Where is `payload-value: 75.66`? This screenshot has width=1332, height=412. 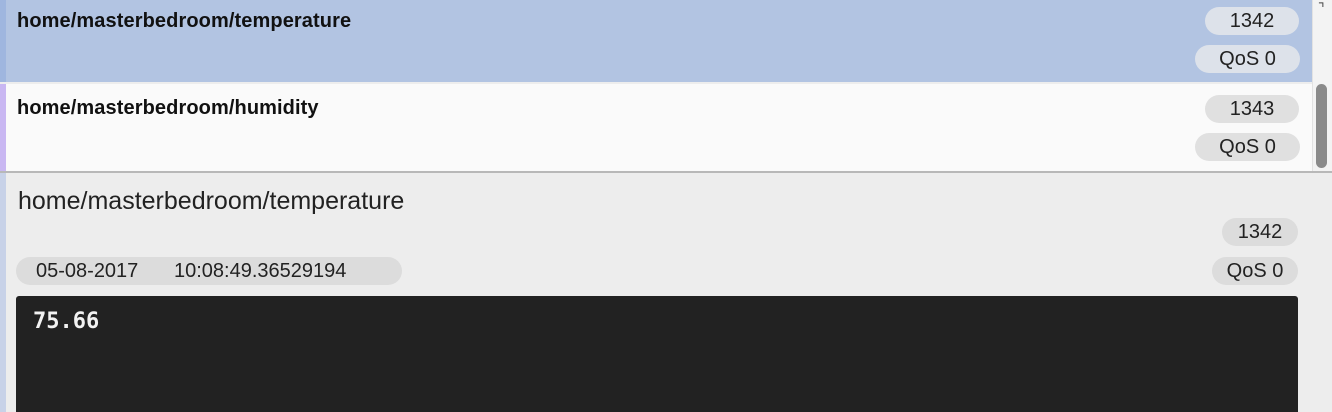
payload-value: 75.66 is located at coordinates (66, 321).